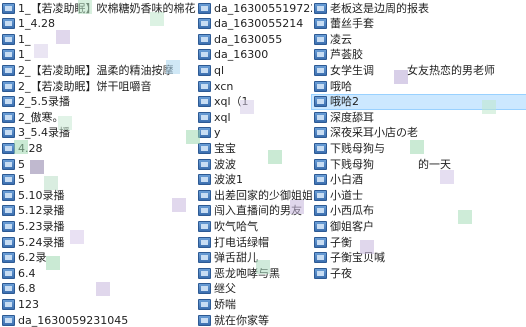  What do you see at coordinates (419, 180) in the screenshot?
I see `file-item: 小白酒` at bounding box center [419, 180].